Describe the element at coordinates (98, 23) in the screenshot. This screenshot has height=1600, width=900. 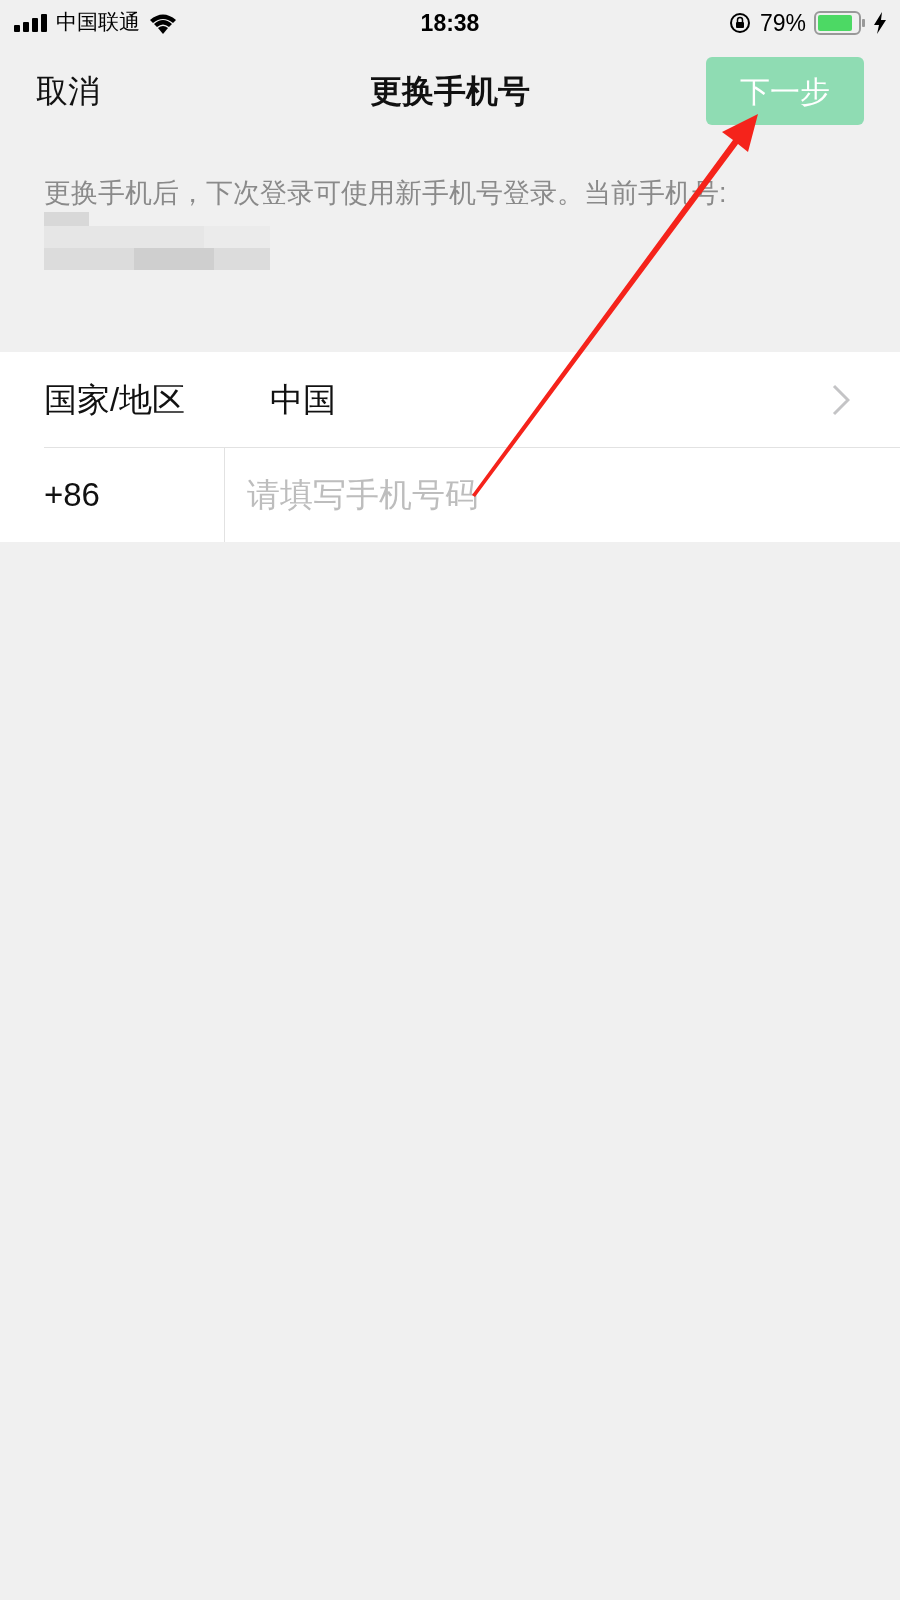
I see `carrier-name: 中国联通` at that location.